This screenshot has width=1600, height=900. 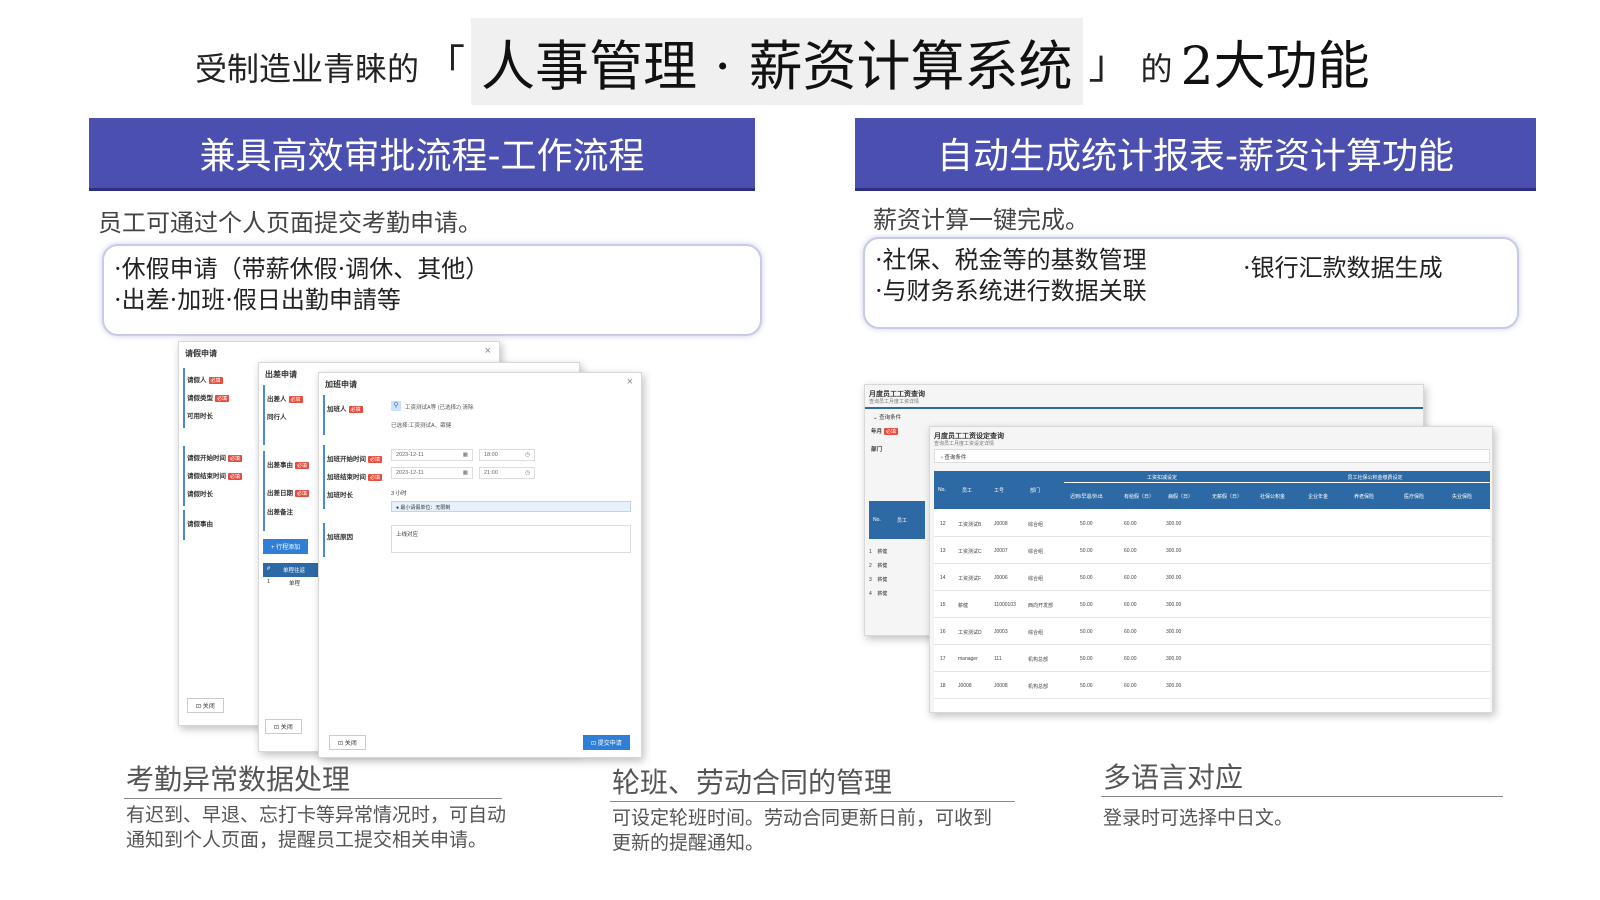 I want to click on end-date-input: 2023-12-11 ▦, so click(x=432, y=473).